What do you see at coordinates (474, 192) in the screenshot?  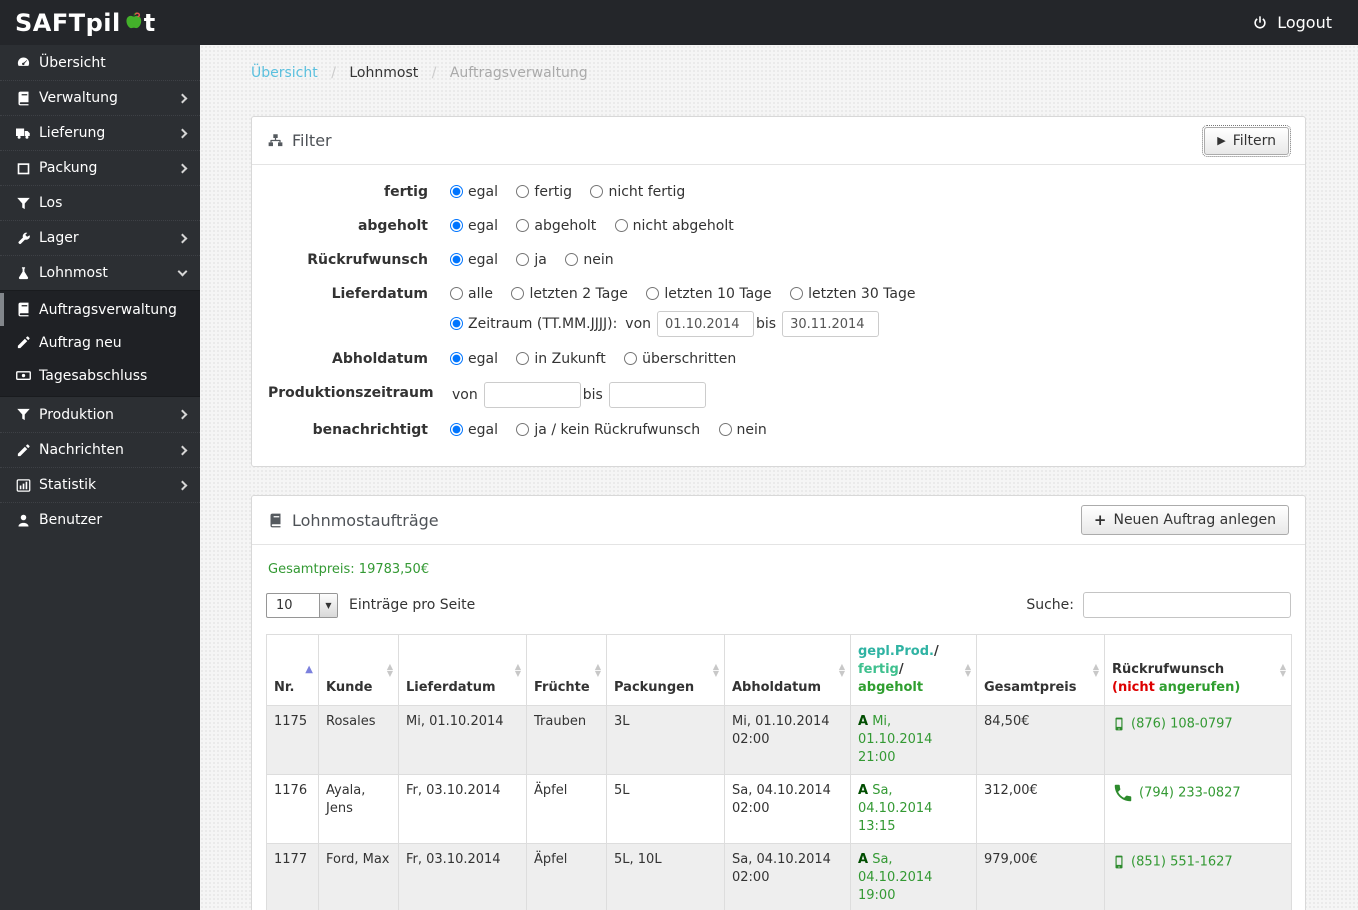 I see `radio-option-fertig-egal: egal` at bounding box center [474, 192].